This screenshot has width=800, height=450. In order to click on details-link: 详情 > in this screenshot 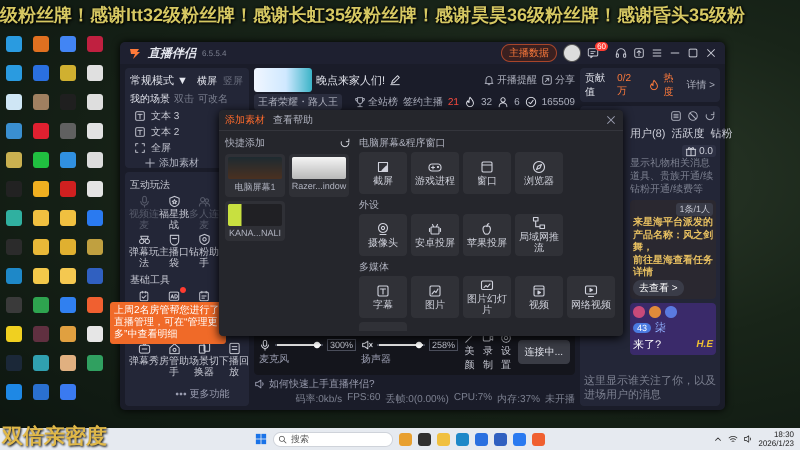, I will do `click(700, 85)`.